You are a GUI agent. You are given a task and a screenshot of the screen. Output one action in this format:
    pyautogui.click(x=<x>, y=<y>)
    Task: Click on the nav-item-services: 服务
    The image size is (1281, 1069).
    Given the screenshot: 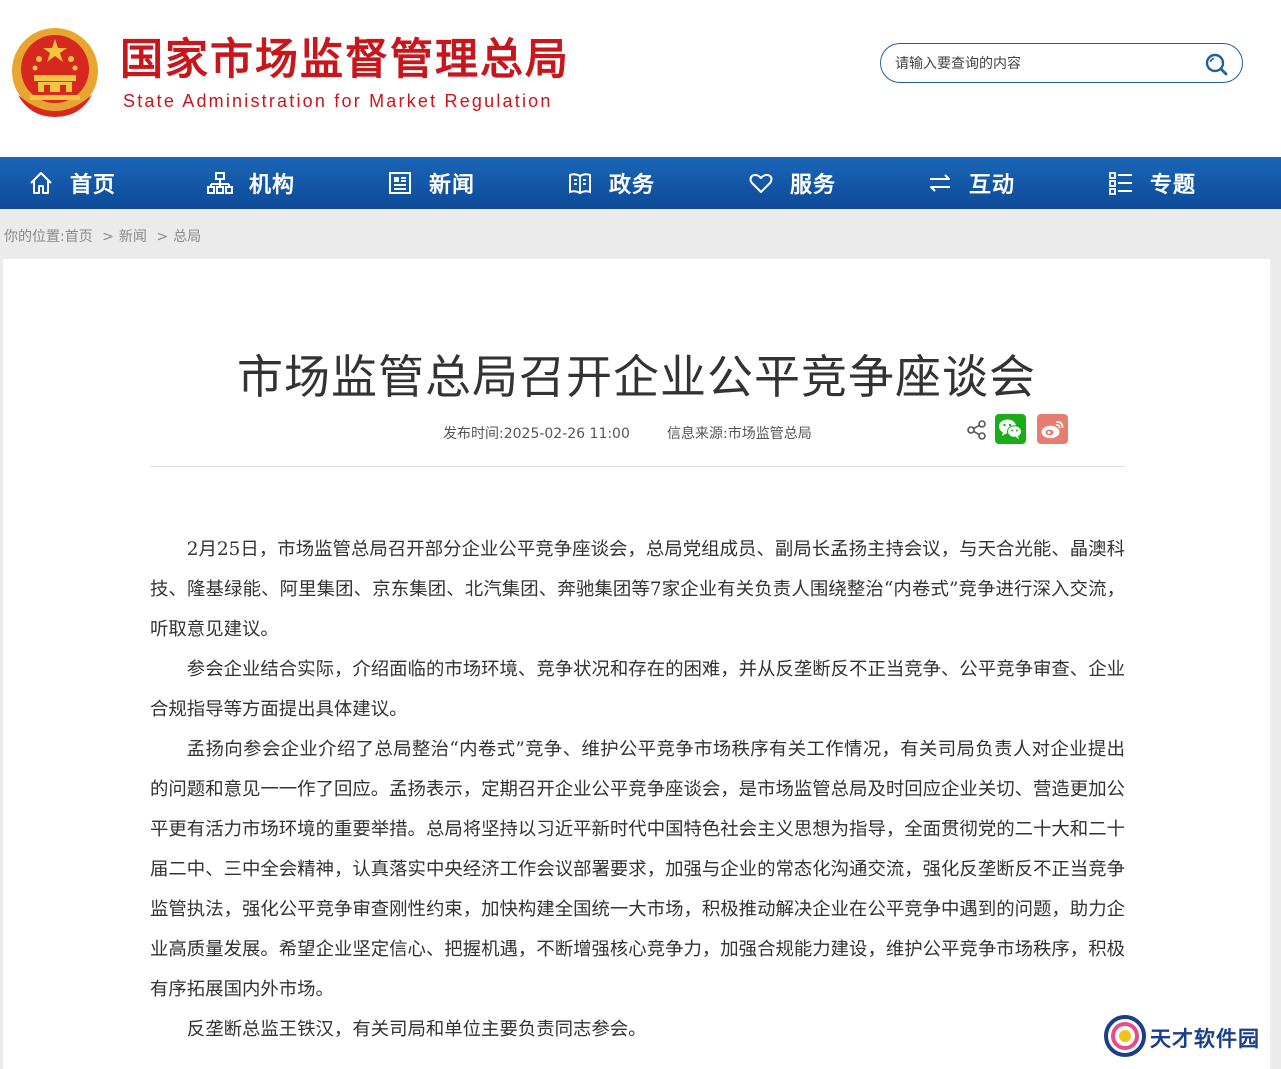 What is the action you would take?
    pyautogui.click(x=792, y=183)
    